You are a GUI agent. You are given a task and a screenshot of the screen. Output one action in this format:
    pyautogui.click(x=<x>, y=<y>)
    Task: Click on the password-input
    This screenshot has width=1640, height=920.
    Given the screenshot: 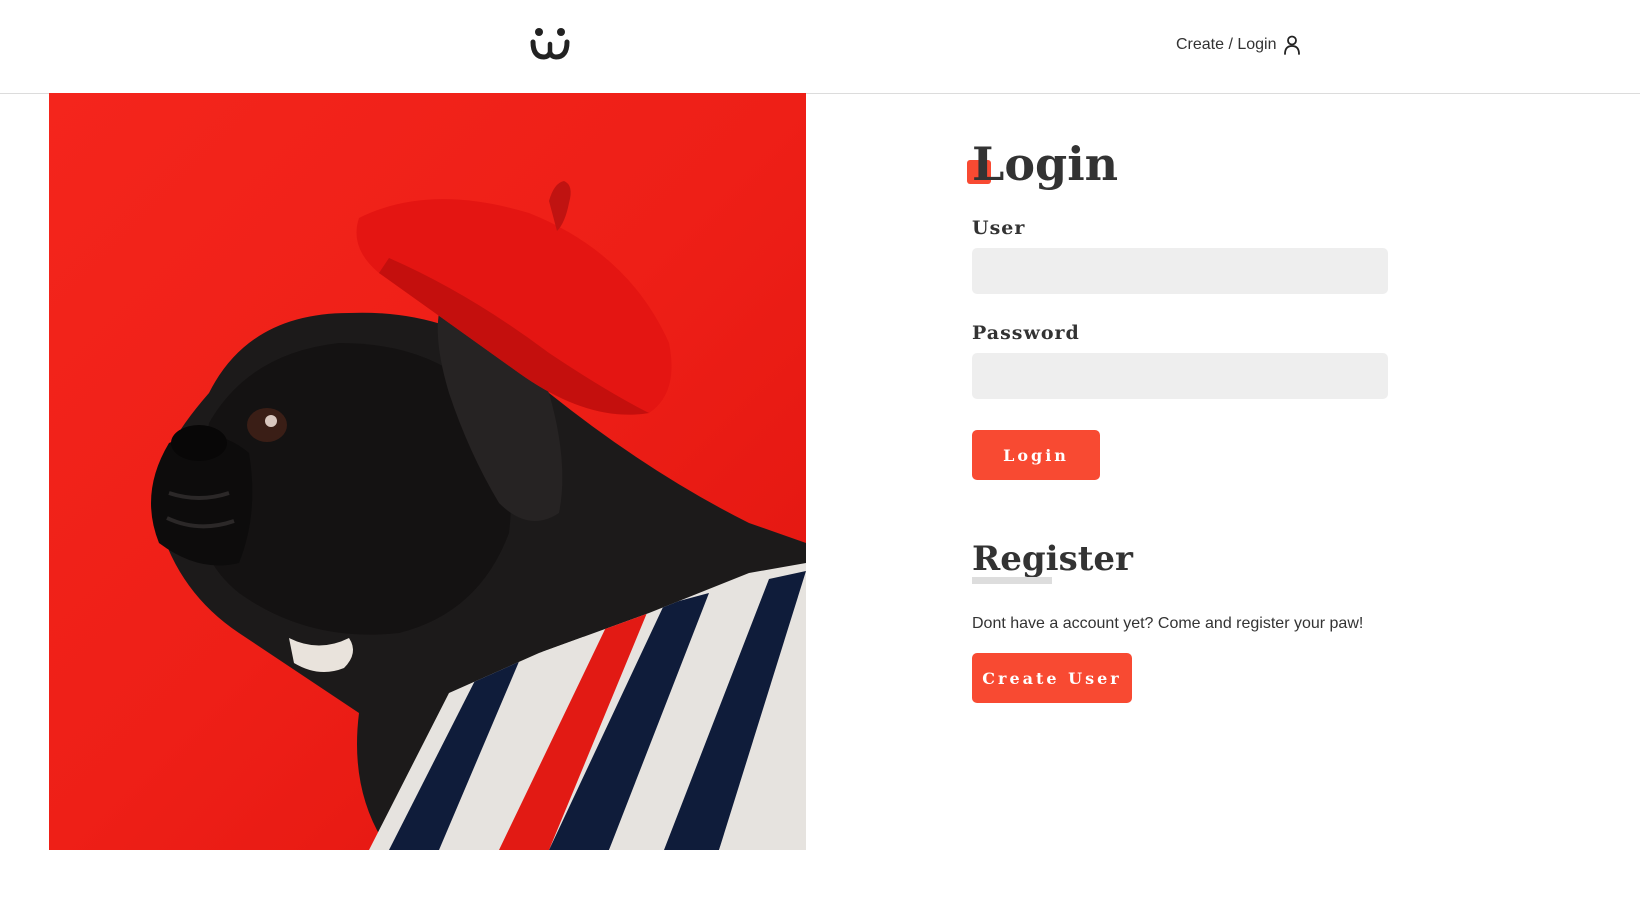 What is the action you would take?
    pyautogui.click(x=1180, y=376)
    